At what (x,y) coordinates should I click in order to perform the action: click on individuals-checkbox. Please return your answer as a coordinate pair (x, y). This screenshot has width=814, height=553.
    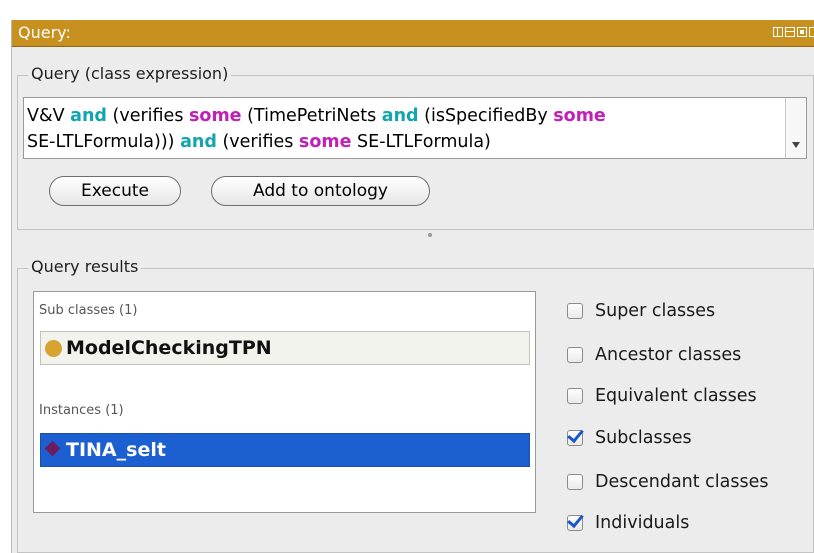
    Looking at the image, I should click on (575, 523).